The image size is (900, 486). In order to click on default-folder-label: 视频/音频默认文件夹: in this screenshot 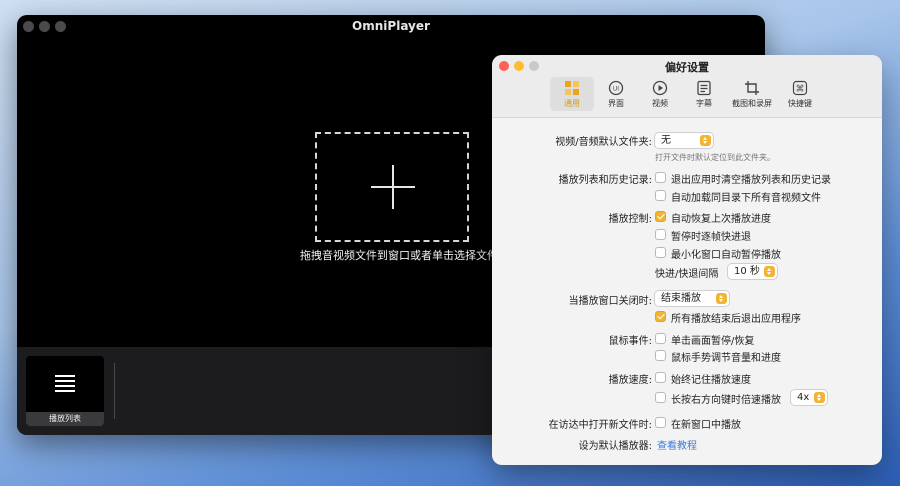, I will do `click(603, 142)`.